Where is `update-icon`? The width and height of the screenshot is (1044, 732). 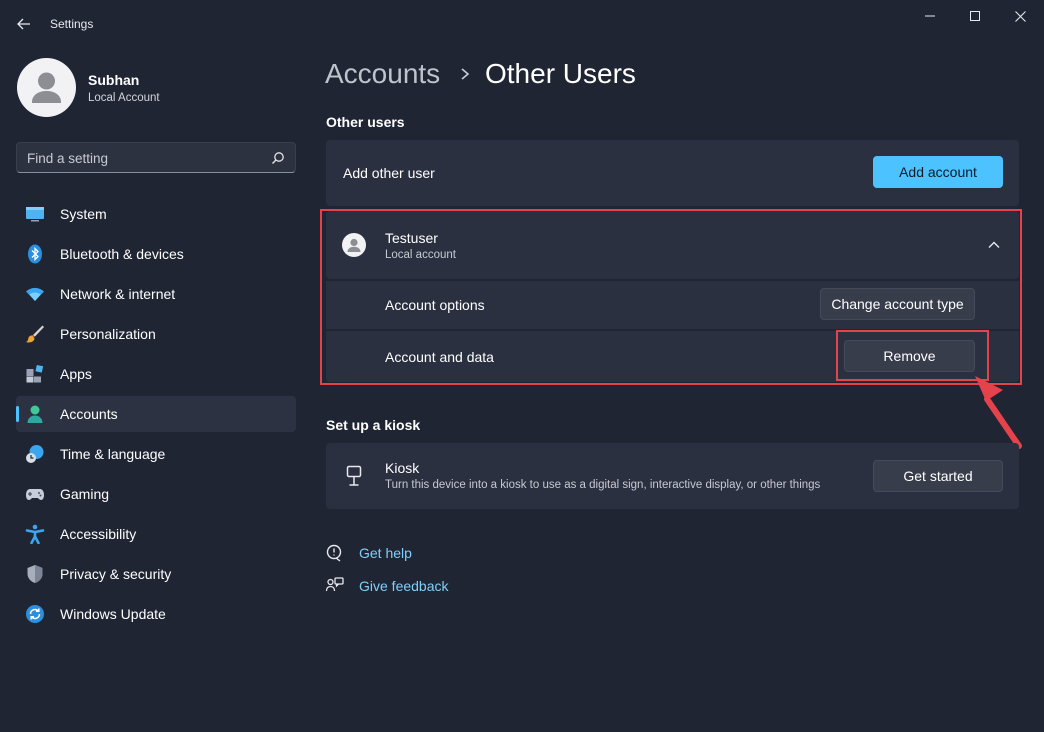 update-icon is located at coordinates (35, 614).